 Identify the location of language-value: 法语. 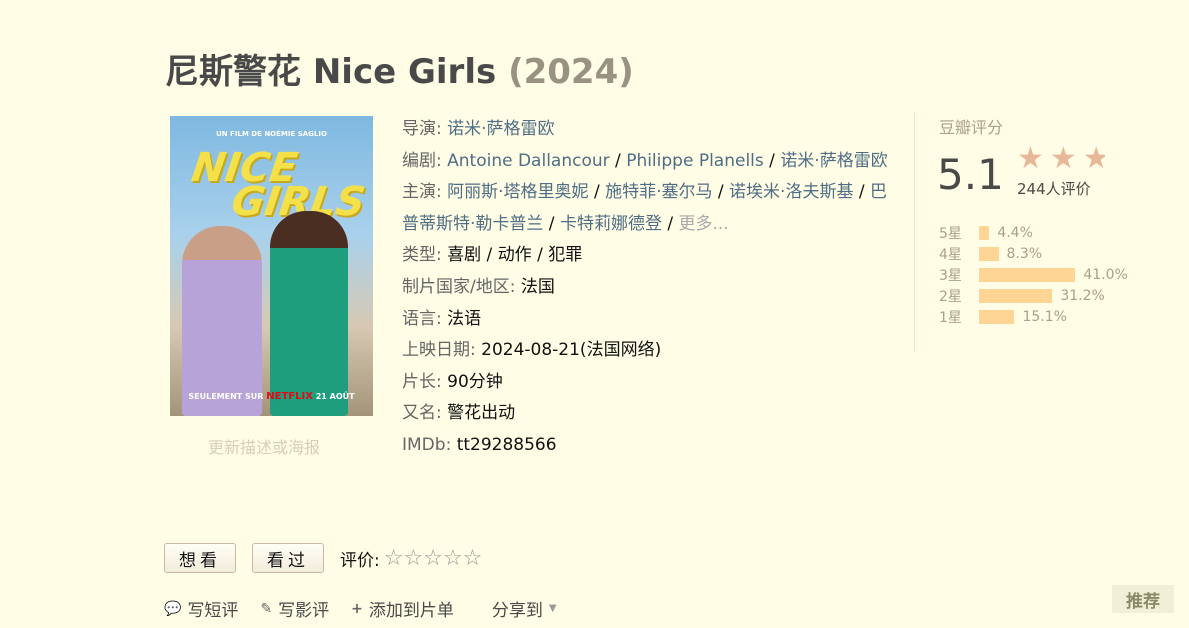
(464, 318).